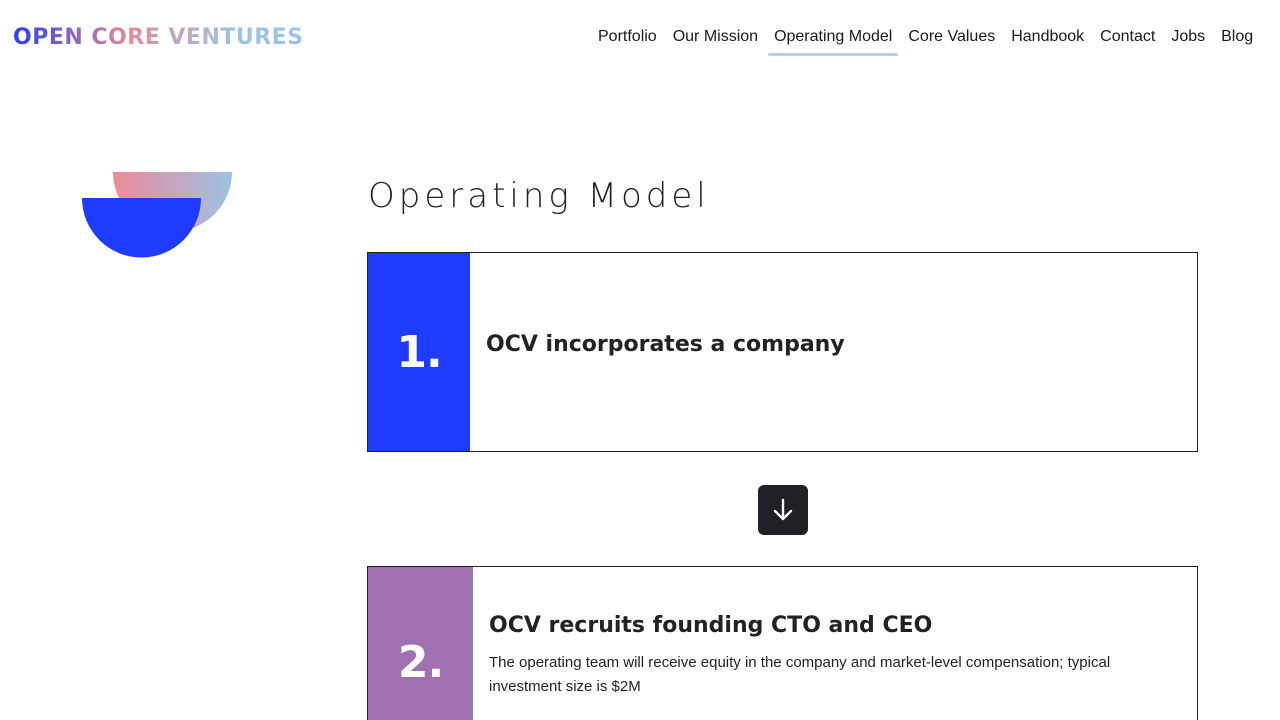  What do you see at coordinates (1127, 37) in the screenshot?
I see `nav-item-contact: Contact` at bounding box center [1127, 37].